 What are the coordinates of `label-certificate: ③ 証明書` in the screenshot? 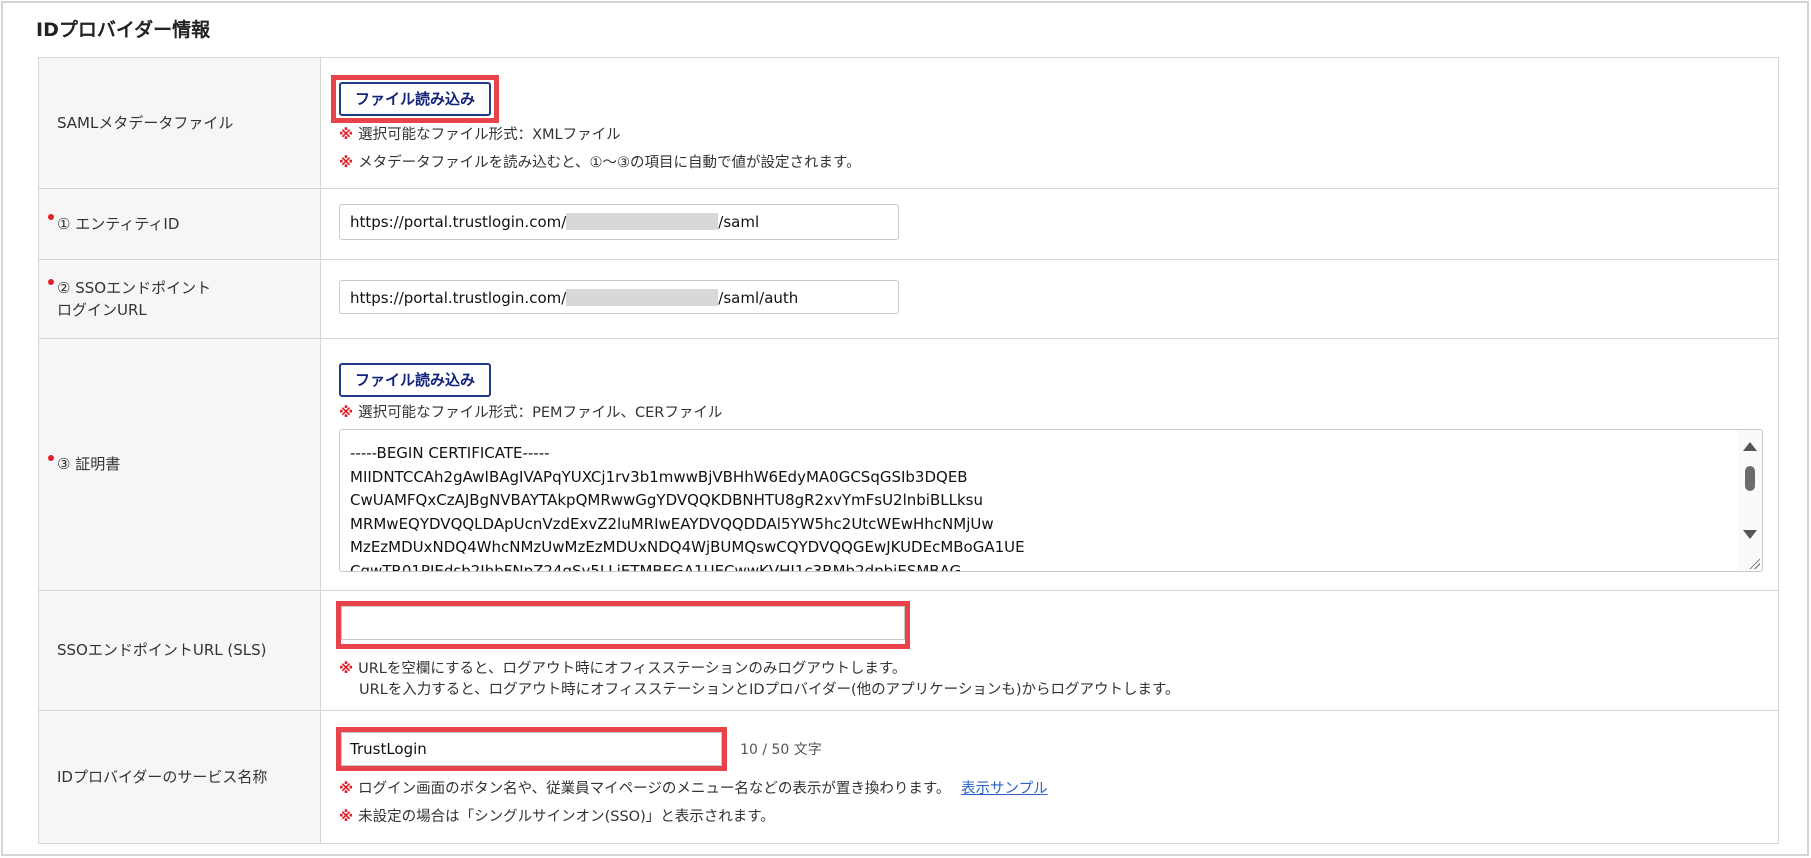 It's located at (179, 464).